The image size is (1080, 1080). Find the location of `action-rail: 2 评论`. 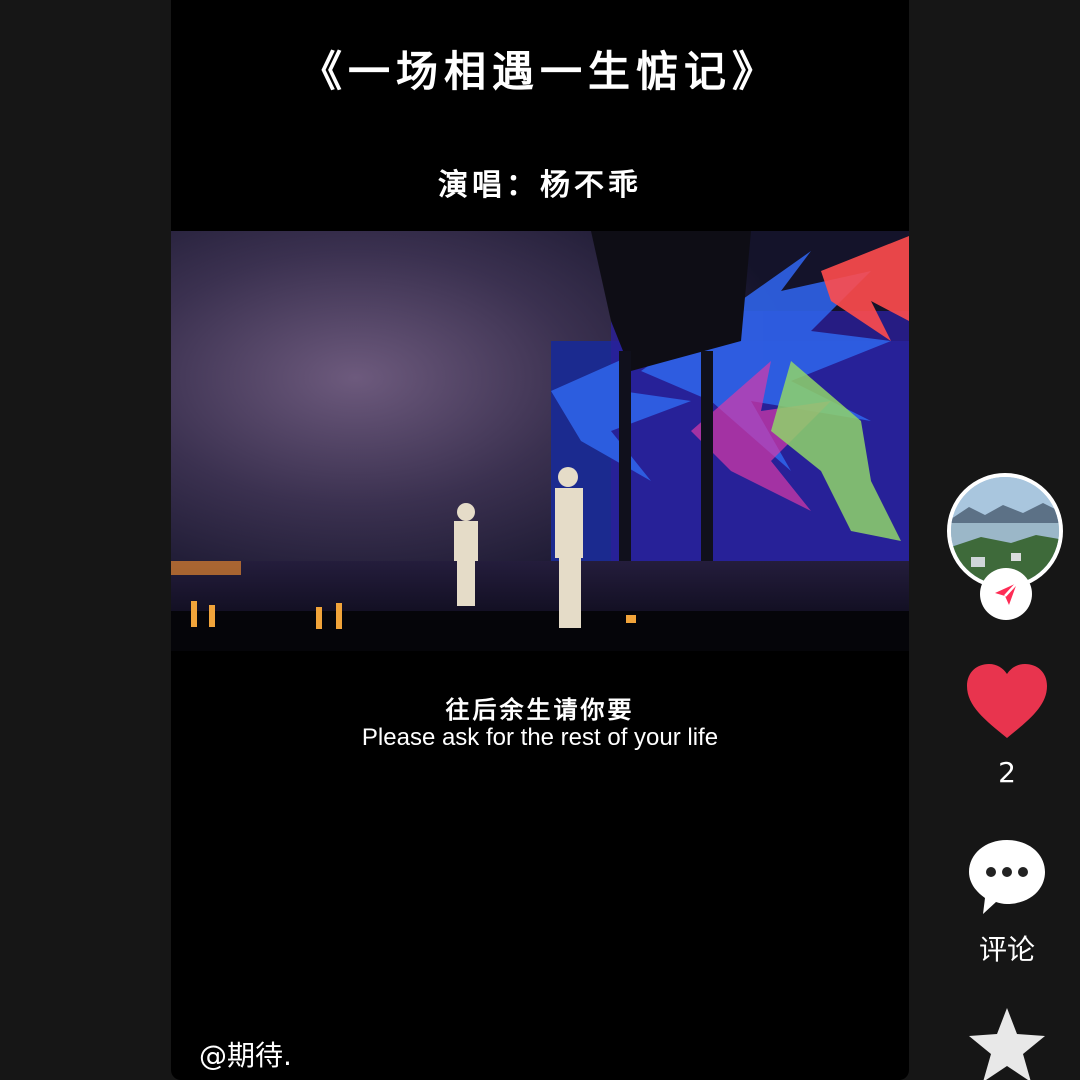

action-rail: 2 评论 is located at coordinates (1007, 540).